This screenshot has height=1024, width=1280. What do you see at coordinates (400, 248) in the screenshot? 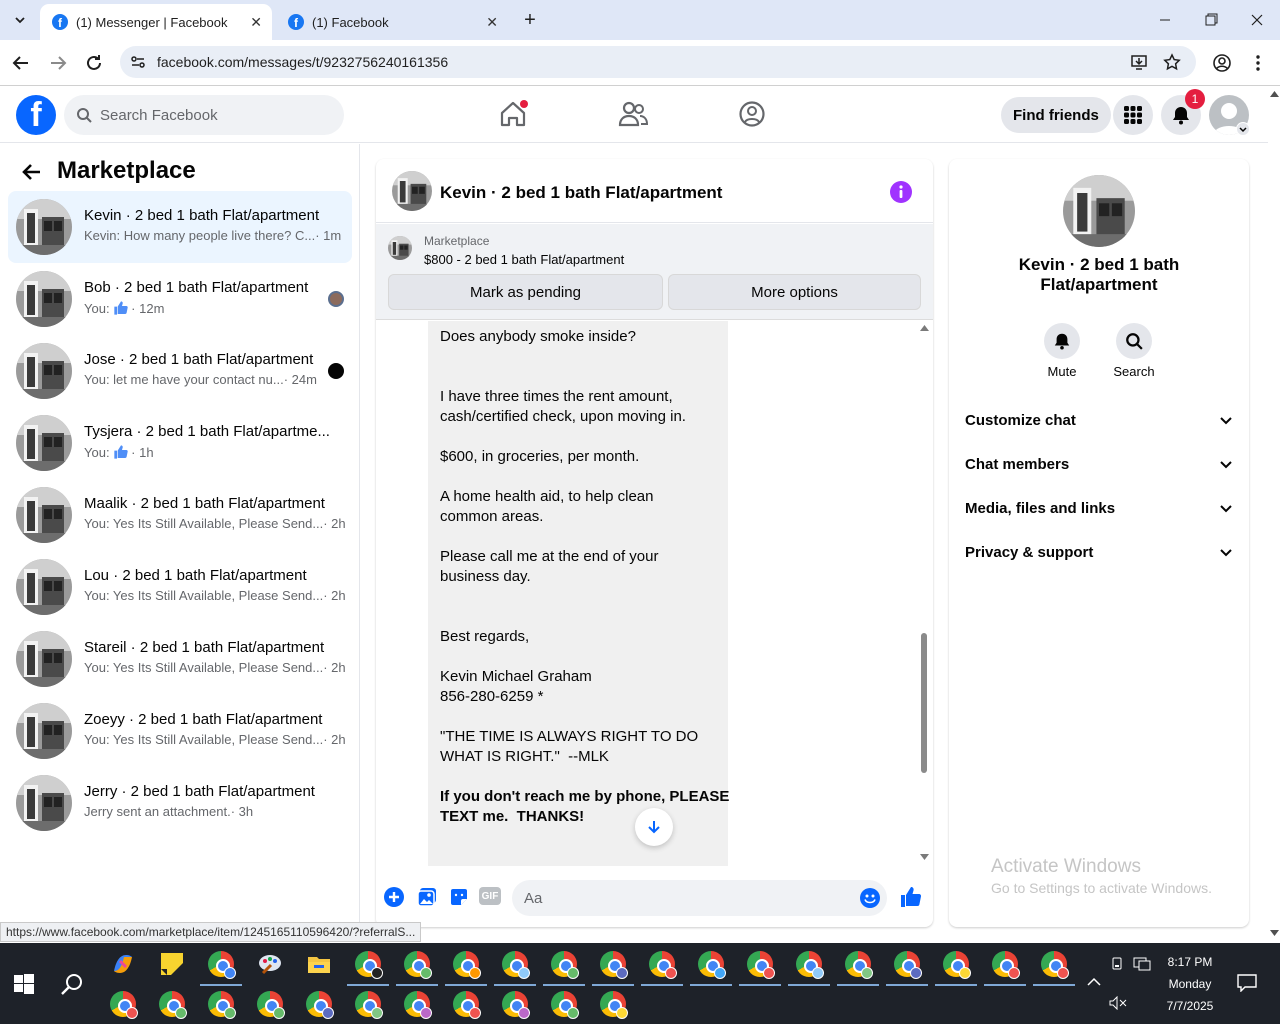
I see `listing-thumbnail` at bounding box center [400, 248].